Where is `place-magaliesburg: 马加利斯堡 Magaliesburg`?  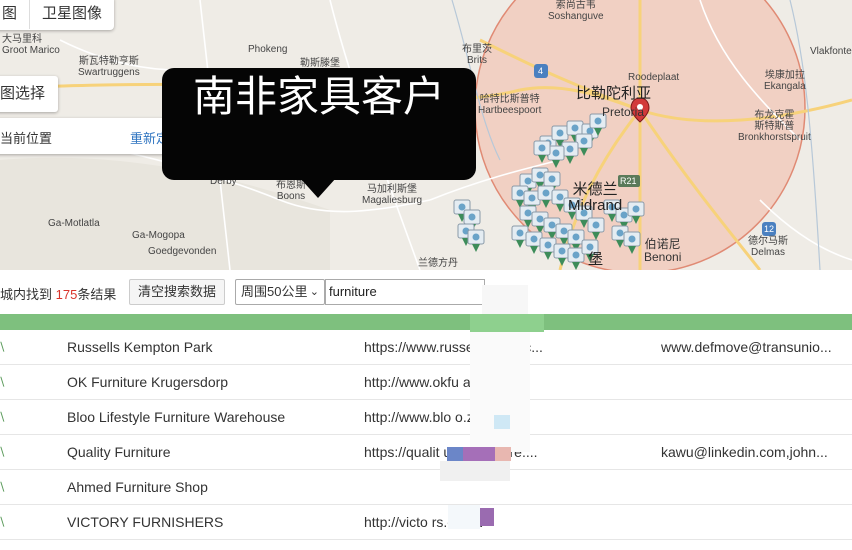
place-magaliesburg: 马加利斯堡 Magaliesburg is located at coordinates (392, 195).